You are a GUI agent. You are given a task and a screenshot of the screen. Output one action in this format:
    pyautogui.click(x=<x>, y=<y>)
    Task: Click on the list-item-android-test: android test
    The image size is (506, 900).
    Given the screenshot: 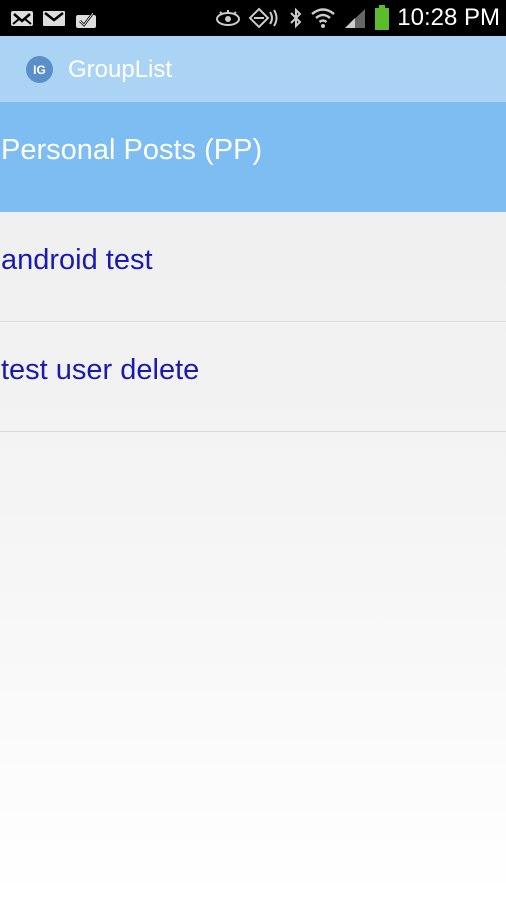 What is the action you would take?
    pyautogui.click(x=253, y=267)
    